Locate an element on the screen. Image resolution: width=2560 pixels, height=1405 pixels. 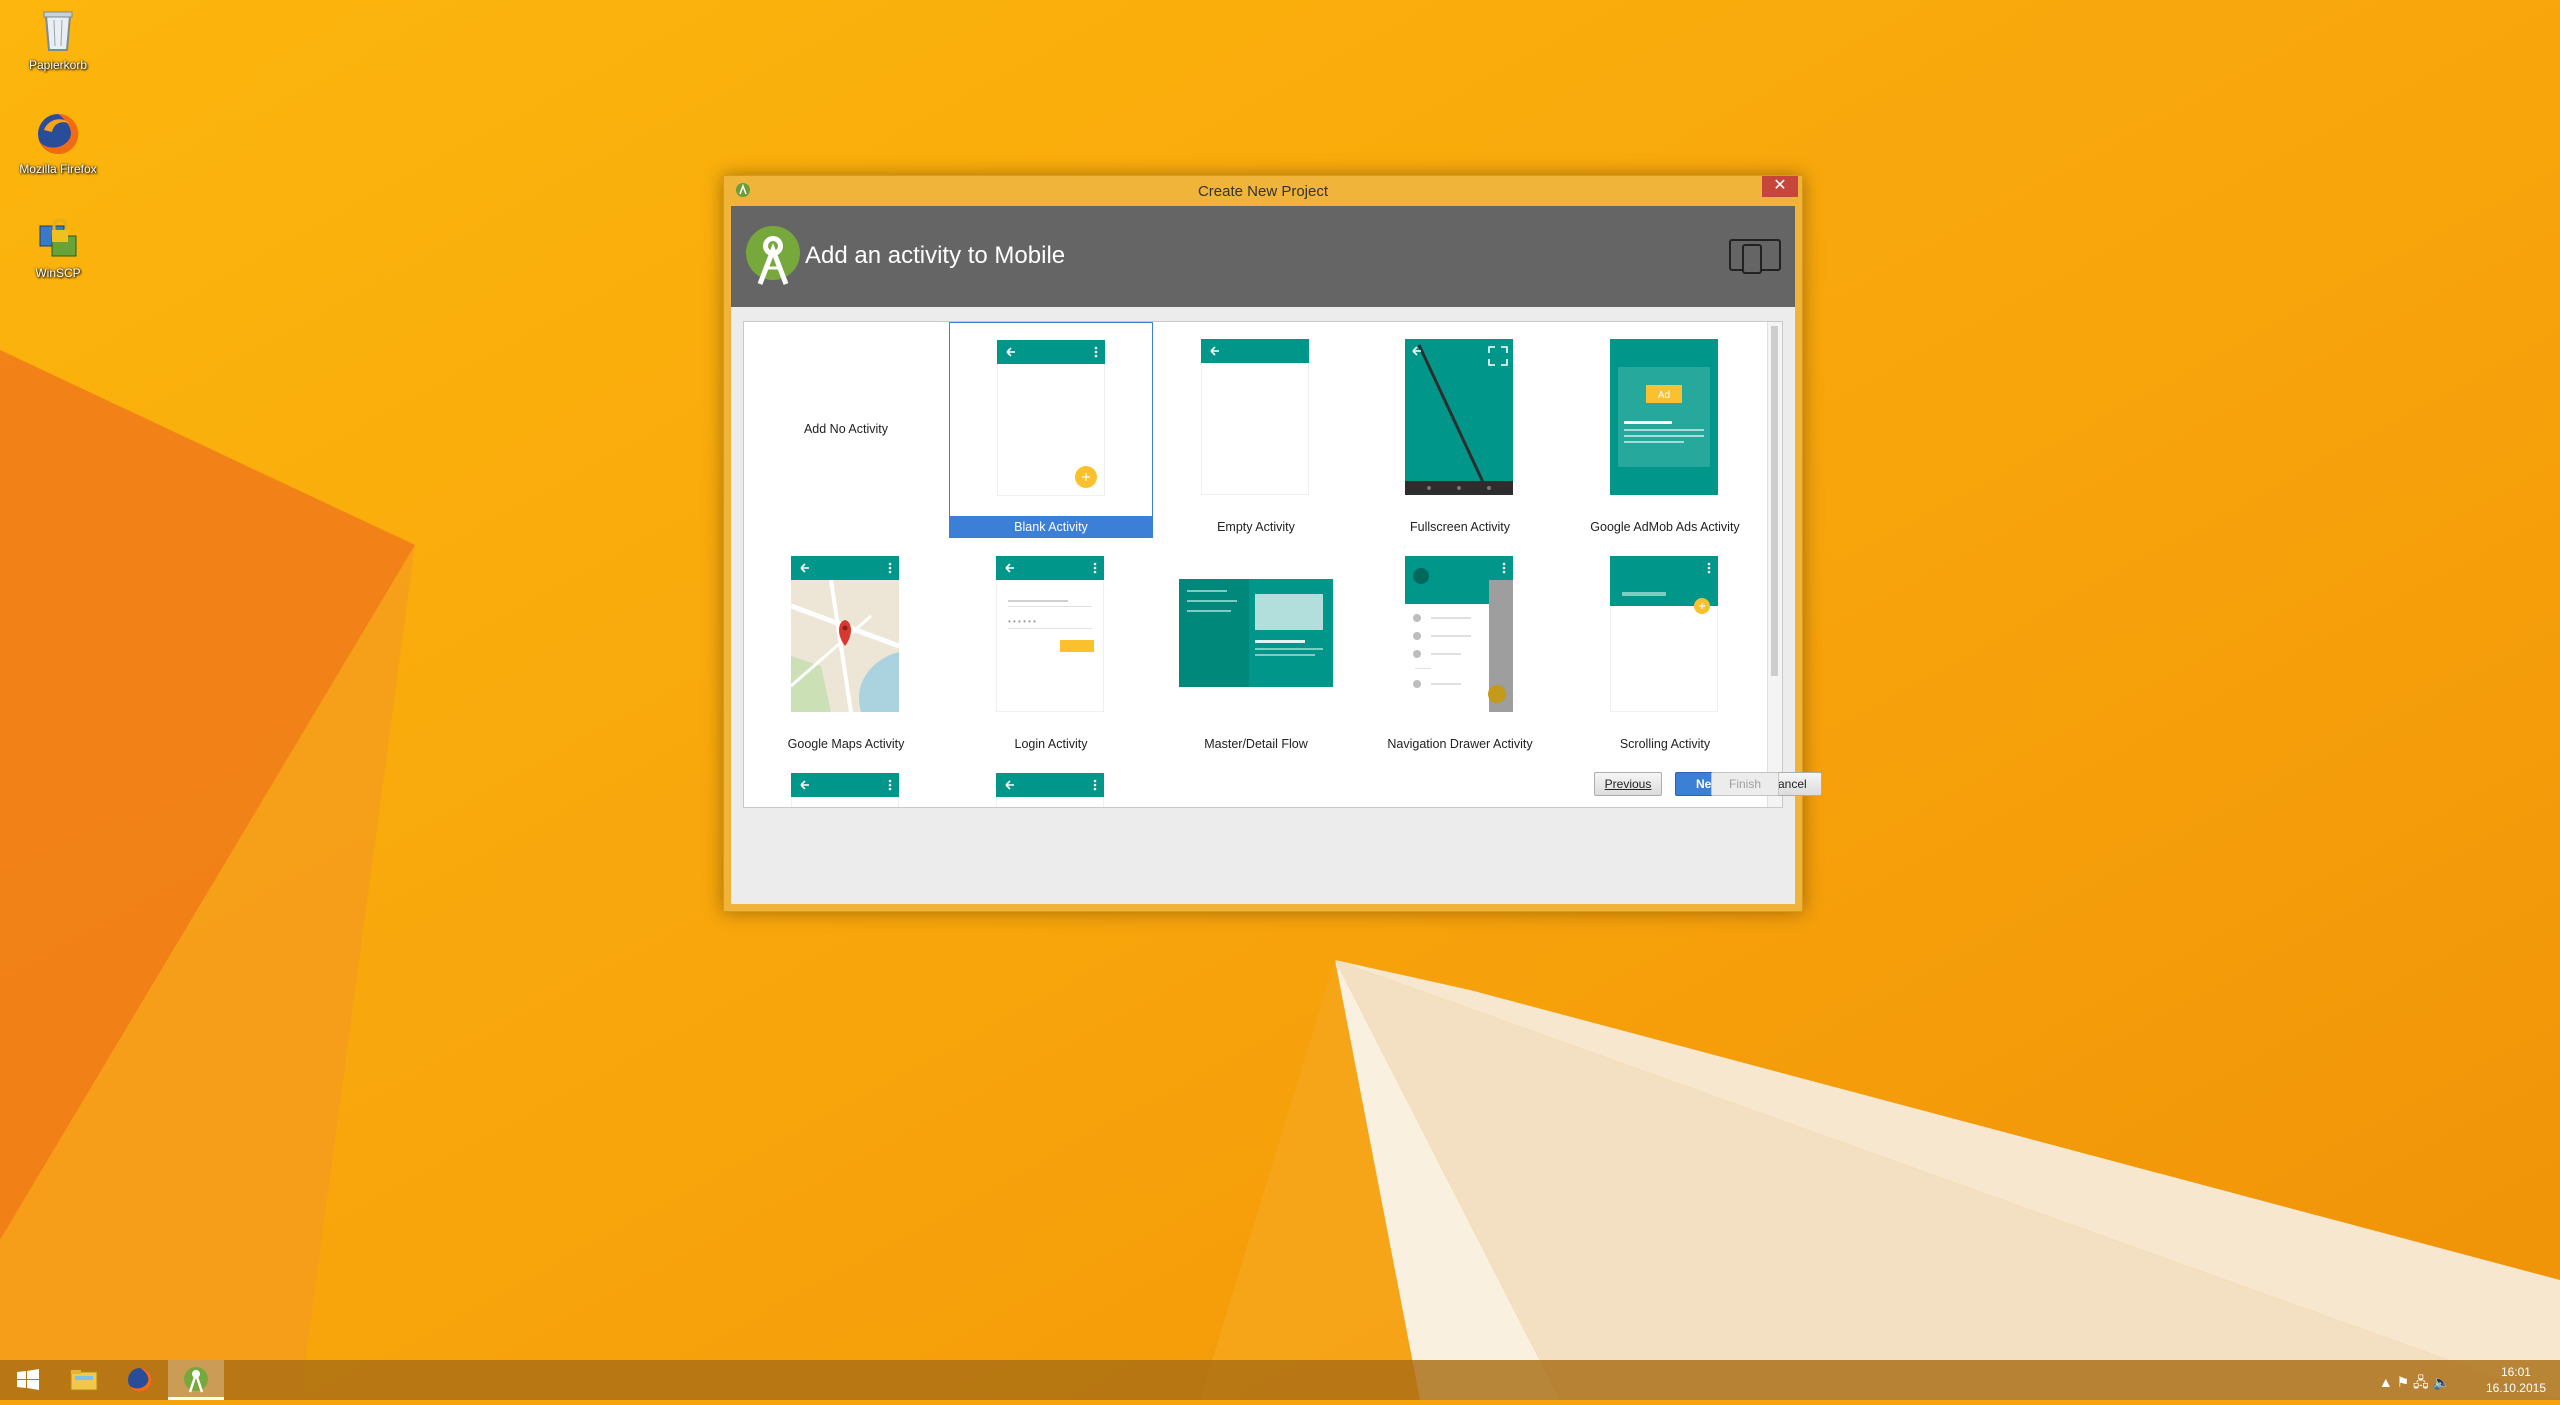
finish-label: Finish is located at coordinates (1744, 784).